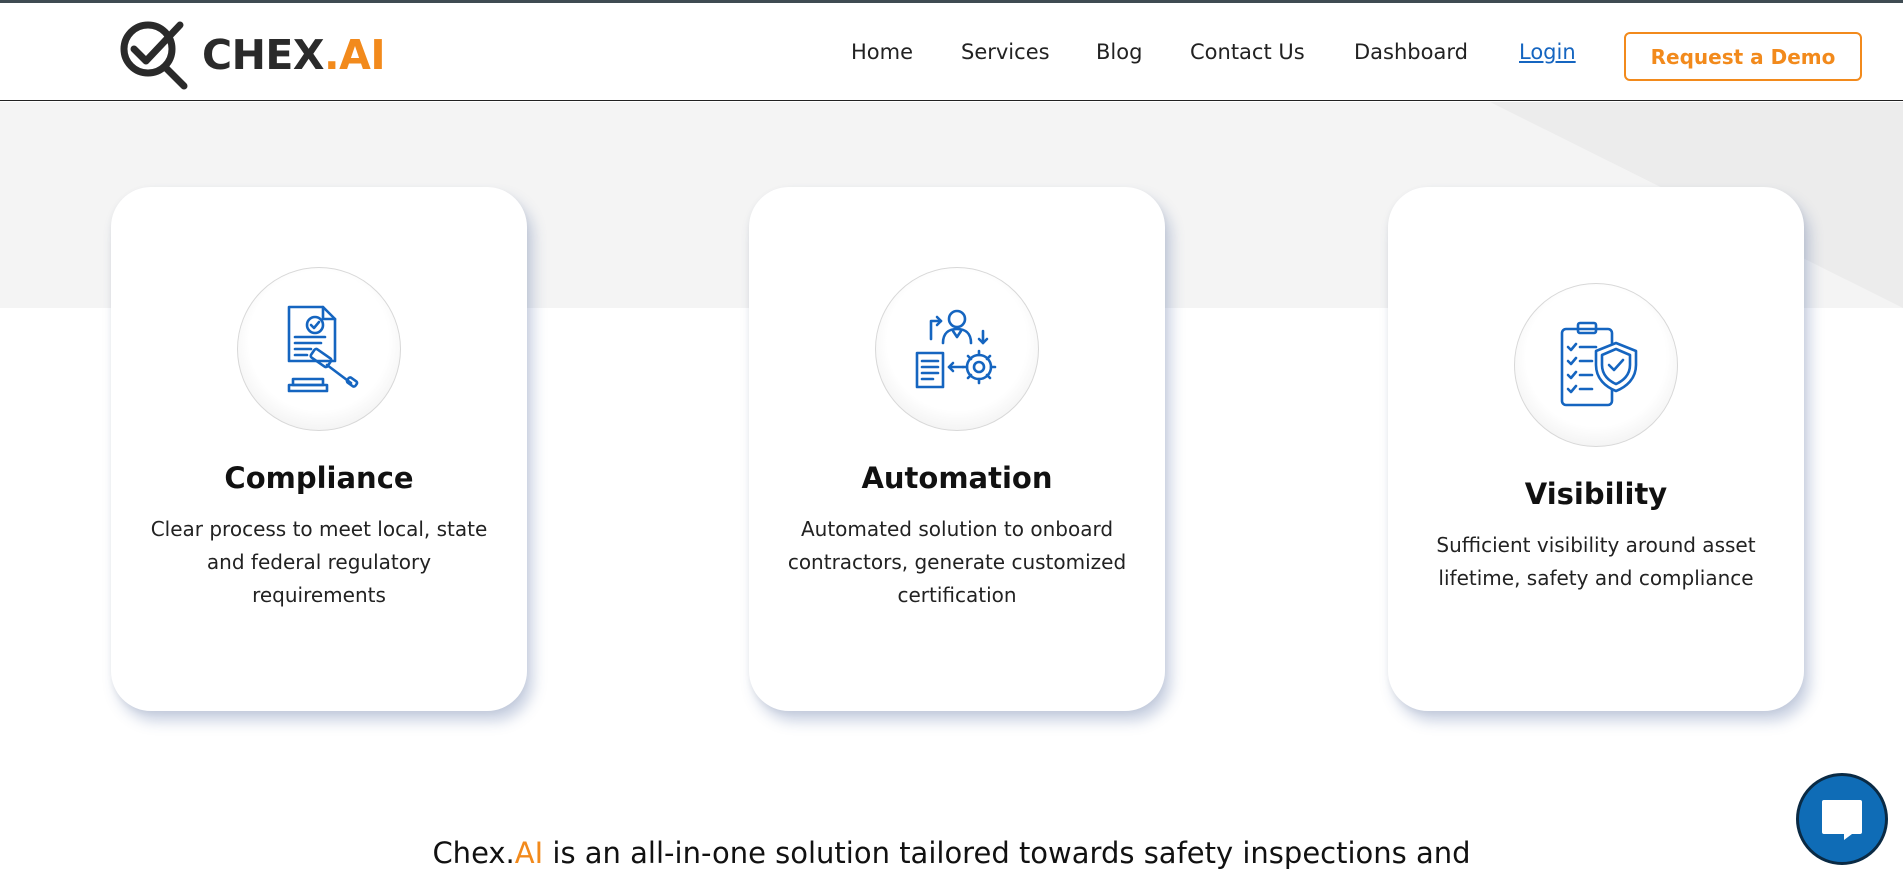 The width and height of the screenshot is (1903, 885). What do you see at coordinates (957, 478) in the screenshot?
I see `card-title: Automation` at bounding box center [957, 478].